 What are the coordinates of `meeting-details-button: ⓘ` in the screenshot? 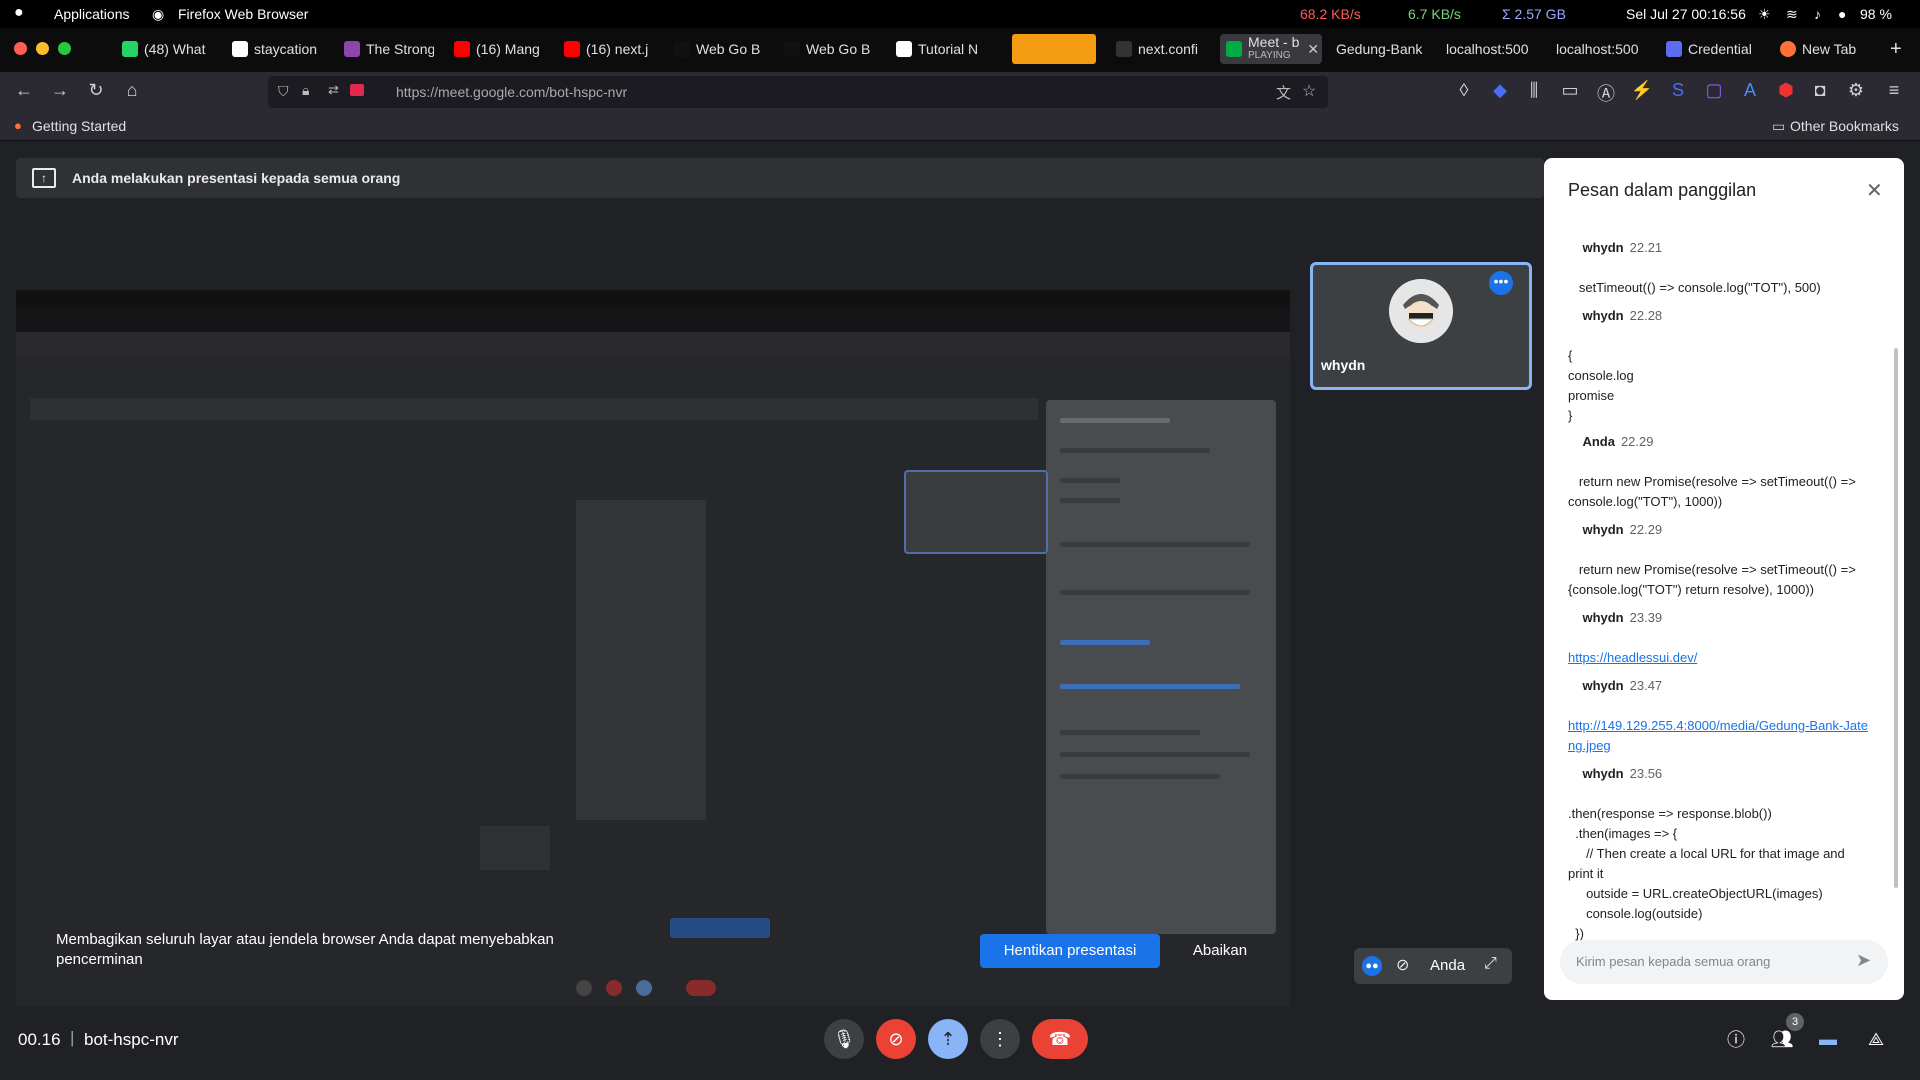 It's located at (1736, 1039).